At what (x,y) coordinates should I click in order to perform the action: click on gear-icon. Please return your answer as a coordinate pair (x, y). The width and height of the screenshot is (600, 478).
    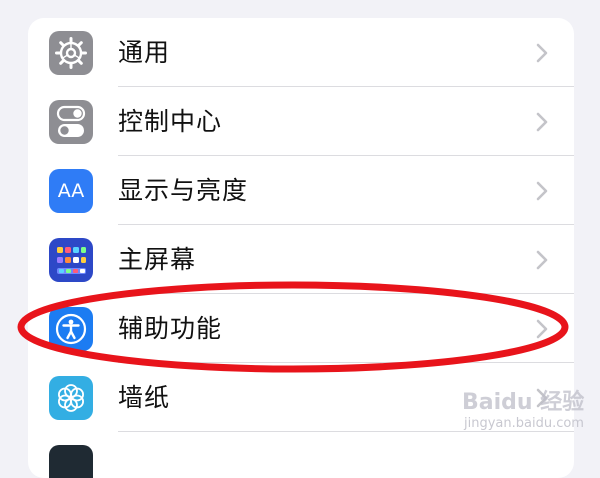
    Looking at the image, I should click on (71, 53).